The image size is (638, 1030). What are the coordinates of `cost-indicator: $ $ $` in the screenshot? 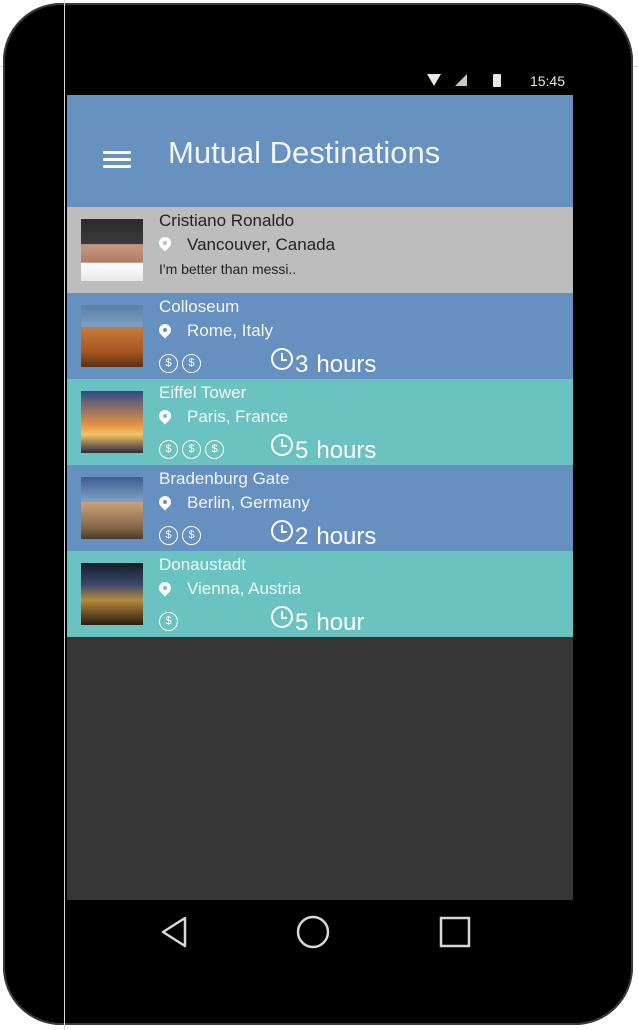 It's located at (193, 449).